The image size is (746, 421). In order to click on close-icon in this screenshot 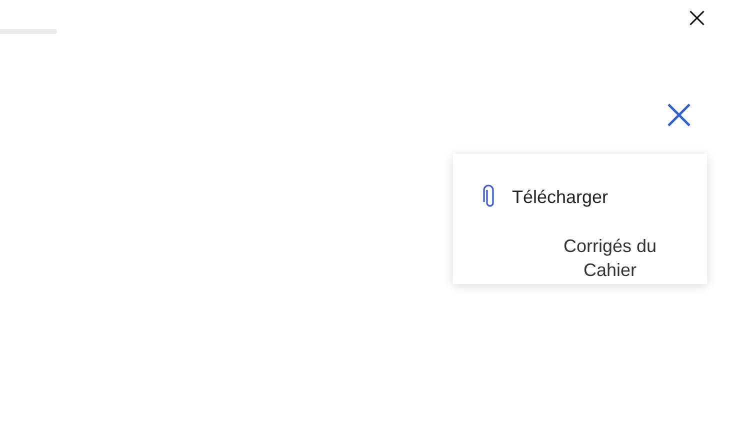, I will do `click(697, 18)`.